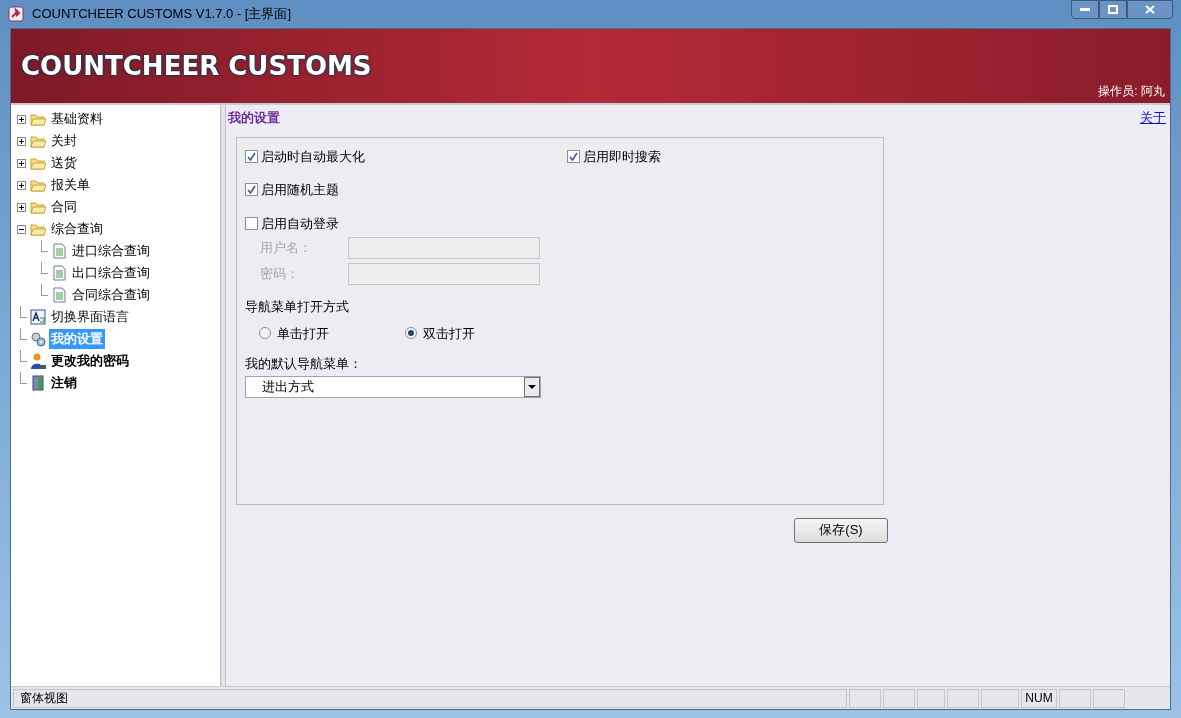 The width and height of the screenshot is (1181, 718). What do you see at coordinates (196, 66) in the screenshot?
I see `banner-title: COUNTCHEER CUSTOMS` at bounding box center [196, 66].